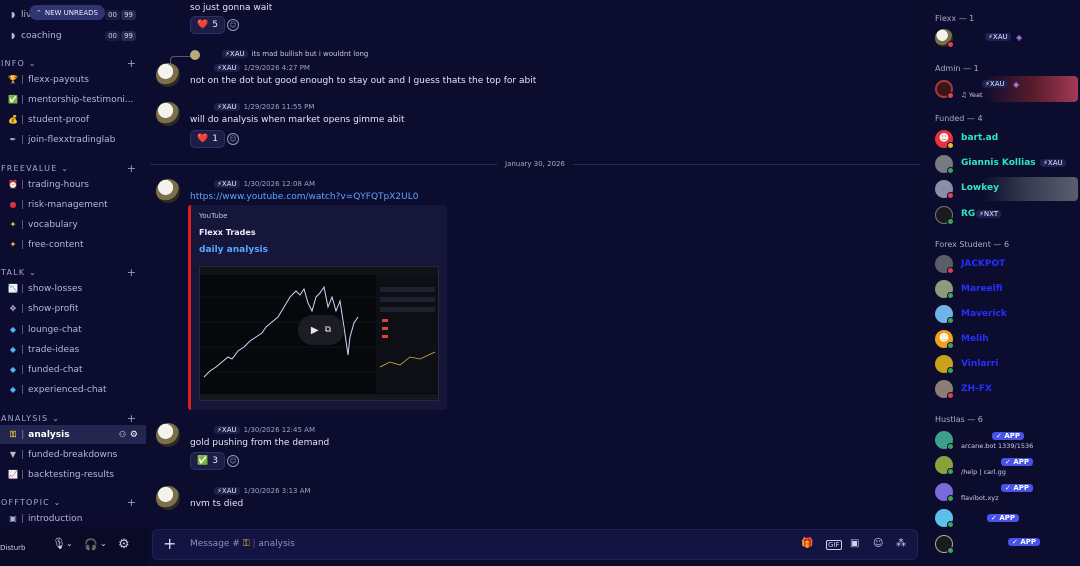  Describe the element at coordinates (73, 474) in the screenshot. I see `channel-backtesting-results: 📈 | backtesting-results` at that location.